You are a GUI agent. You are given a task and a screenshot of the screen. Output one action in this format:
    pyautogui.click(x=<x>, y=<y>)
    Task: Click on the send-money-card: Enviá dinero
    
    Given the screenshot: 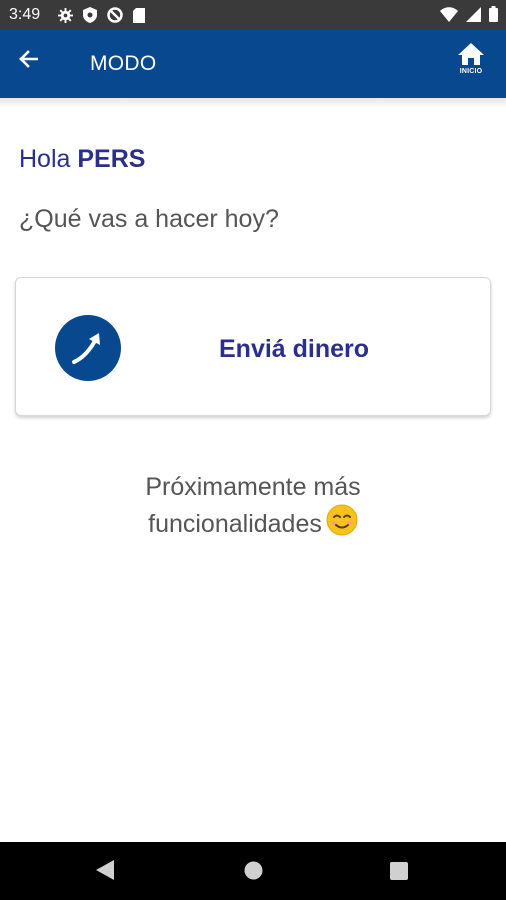 What is the action you would take?
    pyautogui.click(x=253, y=346)
    